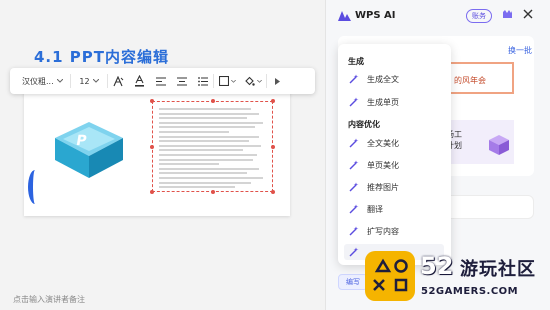 The height and width of the screenshot is (310, 550). Describe the element at coordinates (223, 81) in the screenshot. I see `border-icon` at that location.